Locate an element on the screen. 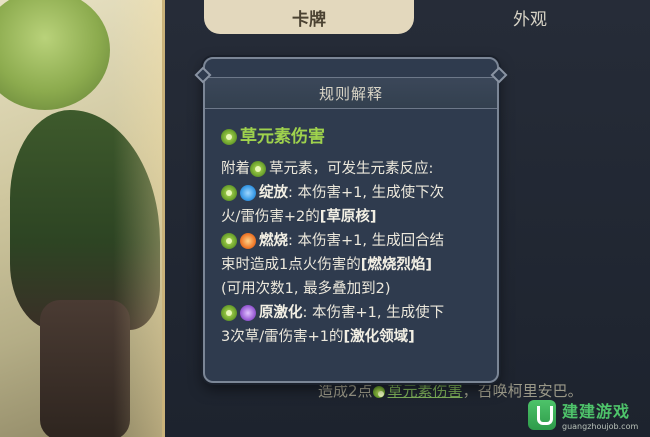 Image resolution: width=650 pixels, height=437 pixels. popup-title: 规则解释 is located at coordinates (350, 93).